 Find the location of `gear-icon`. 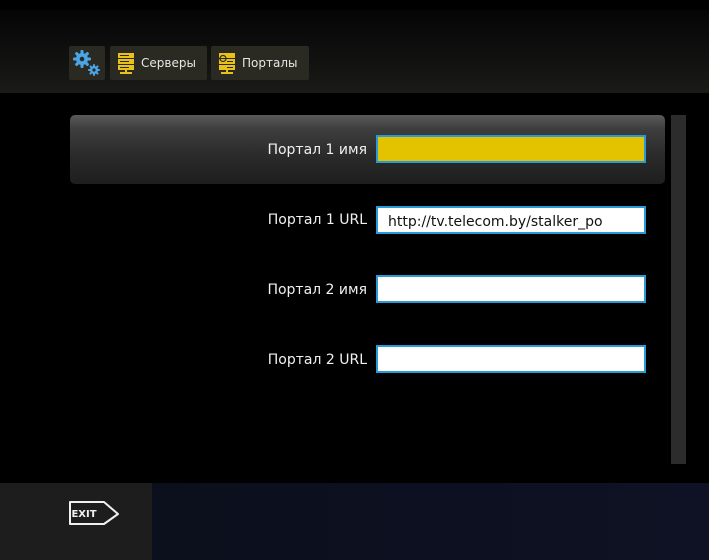

gear-icon is located at coordinates (86, 63).